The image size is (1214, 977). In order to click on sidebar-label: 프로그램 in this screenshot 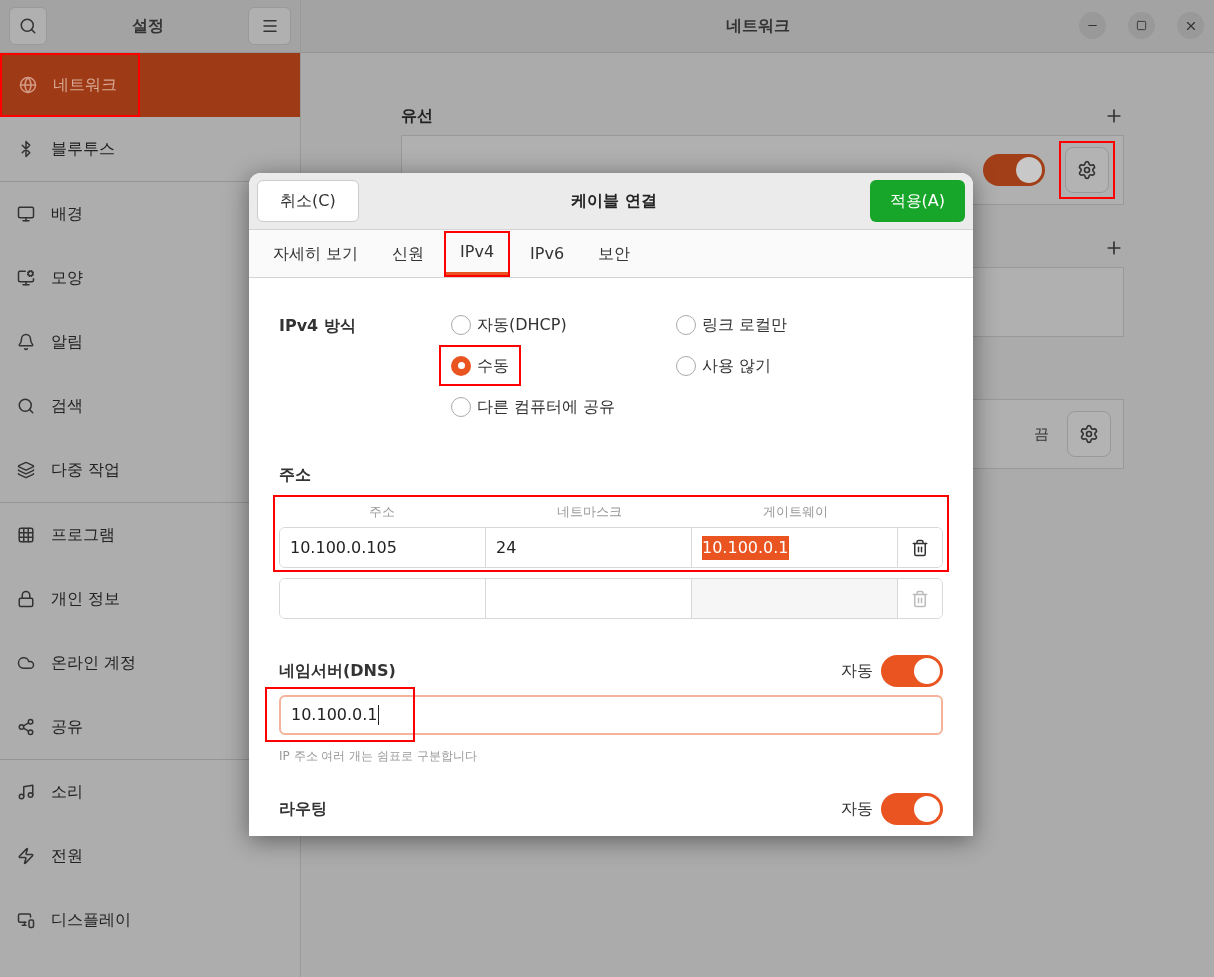, I will do `click(83, 535)`.